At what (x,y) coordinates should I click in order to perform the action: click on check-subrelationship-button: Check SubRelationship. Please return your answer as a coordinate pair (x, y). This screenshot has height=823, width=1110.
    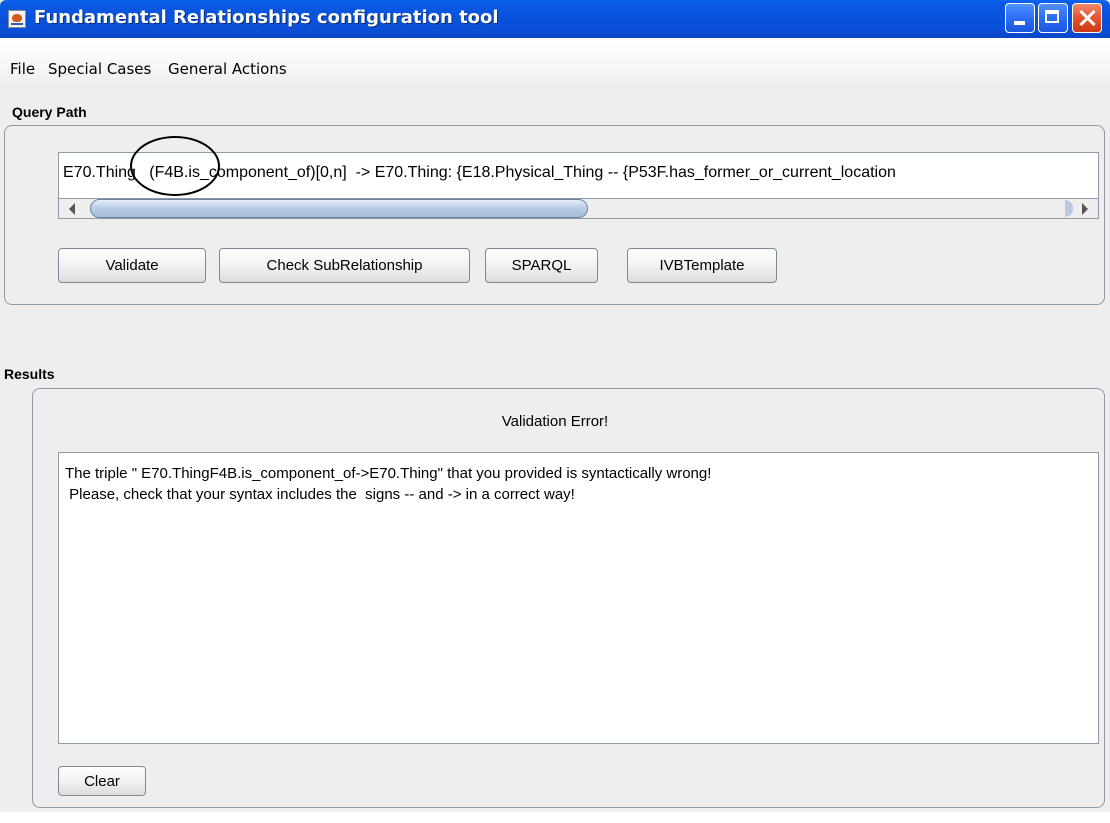
    Looking at the image, I should click on (344, 265).